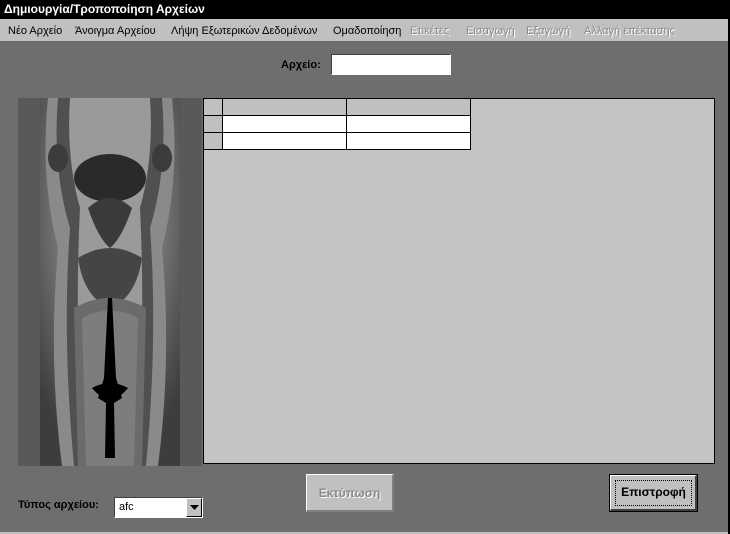 The height and width of the screenshot is (534, 730). Describe the element at coordinates (126, 507) in the screenshot. I see `file-type-value: afc` at that location.